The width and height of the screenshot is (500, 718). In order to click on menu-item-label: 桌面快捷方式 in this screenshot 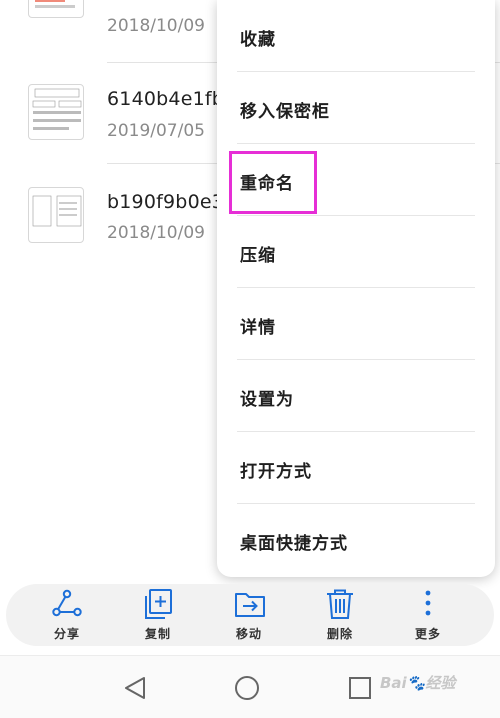, I will do `click(294, 544)`.